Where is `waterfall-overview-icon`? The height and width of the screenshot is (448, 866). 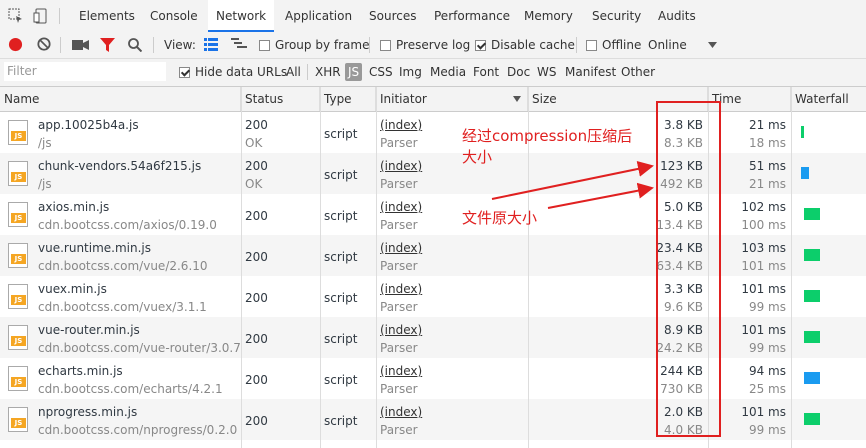
waterfall-overview-icon is located at coordinates (239, 44).